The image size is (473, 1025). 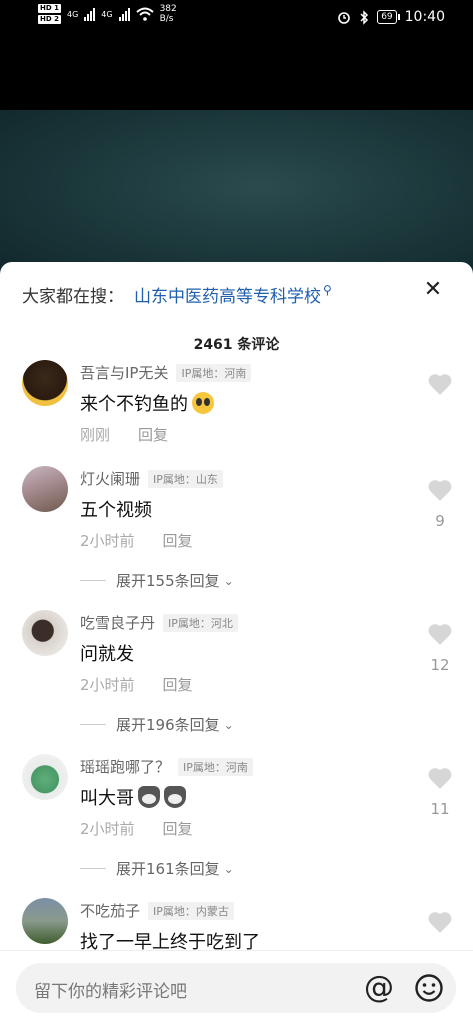 What do you see at coordinates (49, 8) in the screenshot?
I see `hd1-badge: HD 1` at bounding box center [49, 8].